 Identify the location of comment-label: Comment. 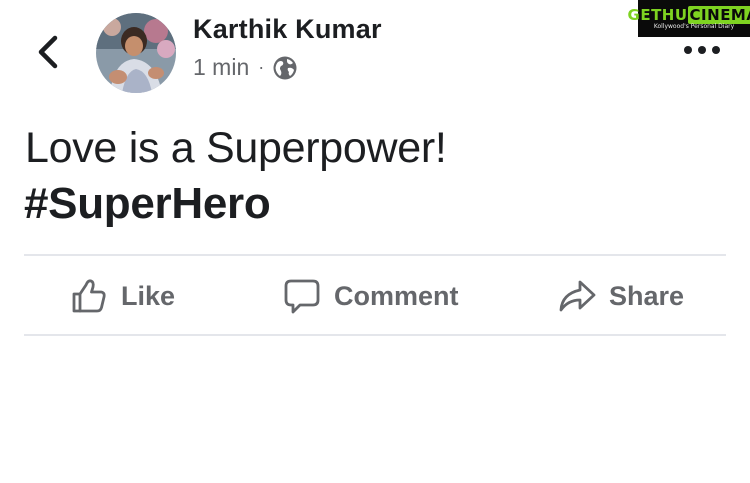
(396, 295).